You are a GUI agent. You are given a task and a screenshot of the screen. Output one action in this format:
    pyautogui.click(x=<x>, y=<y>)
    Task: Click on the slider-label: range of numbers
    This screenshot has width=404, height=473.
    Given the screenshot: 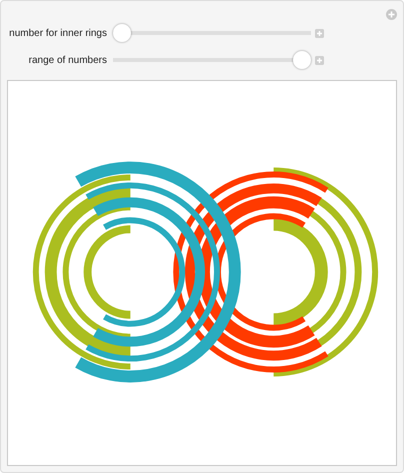 What is the action you would take?
    pyautogui.click(x=68, y=60)
    